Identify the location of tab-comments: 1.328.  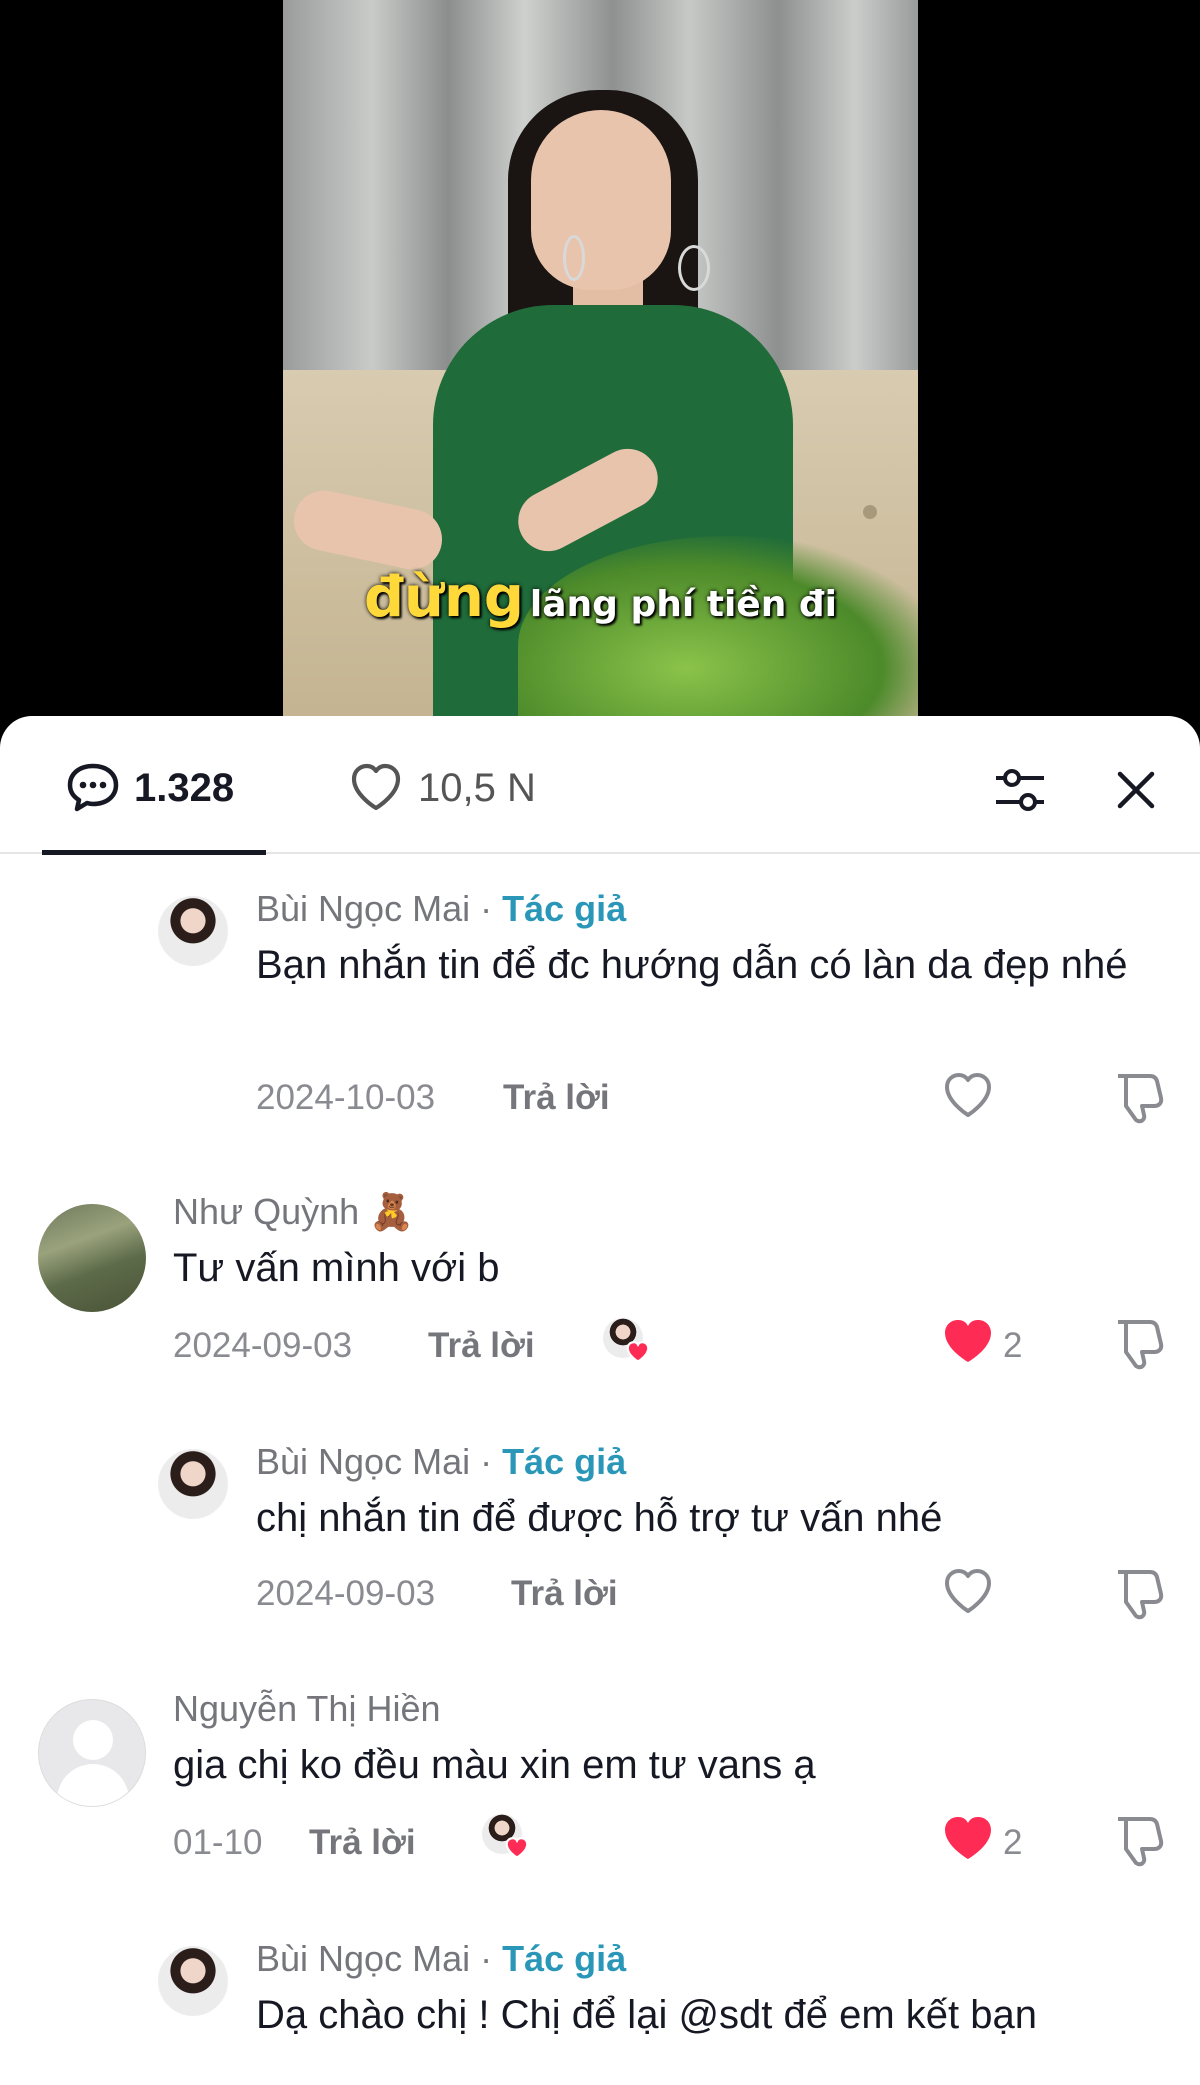
(150, 788).